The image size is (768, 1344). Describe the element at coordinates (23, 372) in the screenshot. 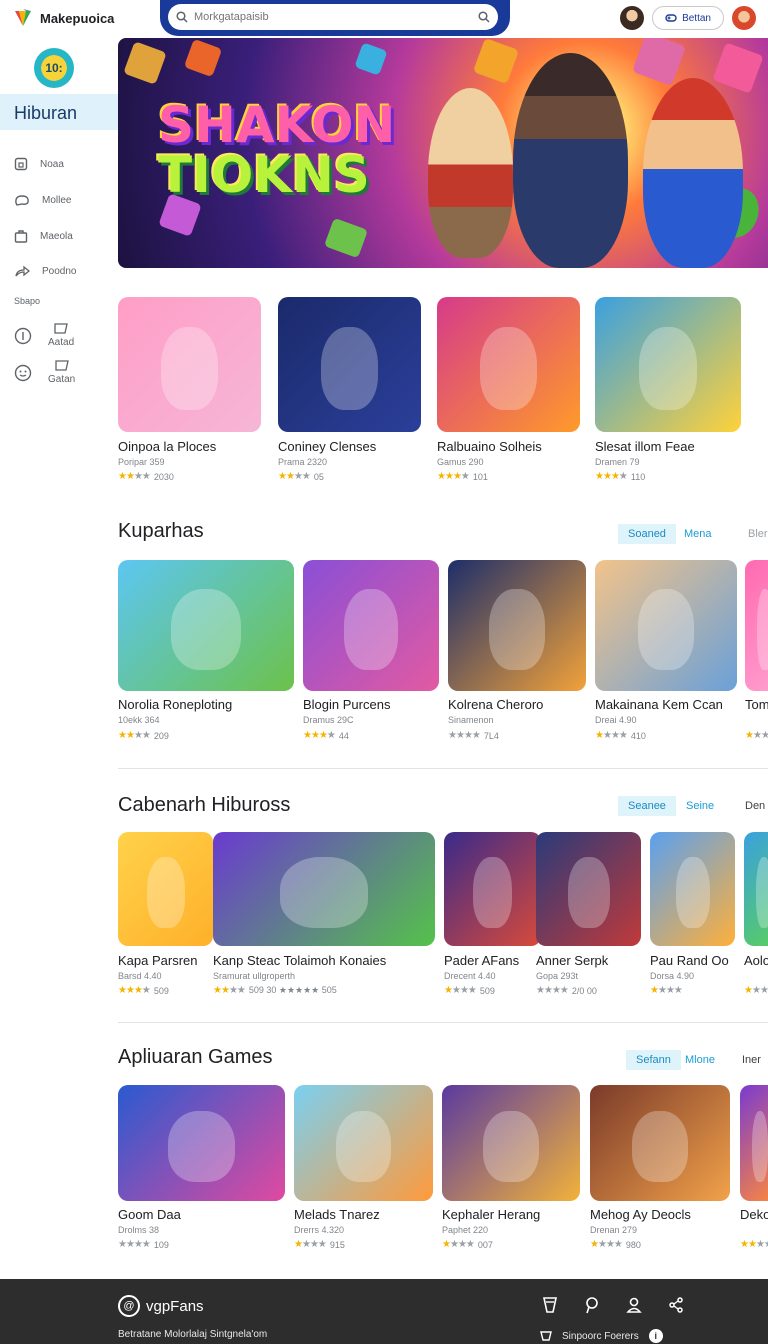

I see `smile-icon` at that location.